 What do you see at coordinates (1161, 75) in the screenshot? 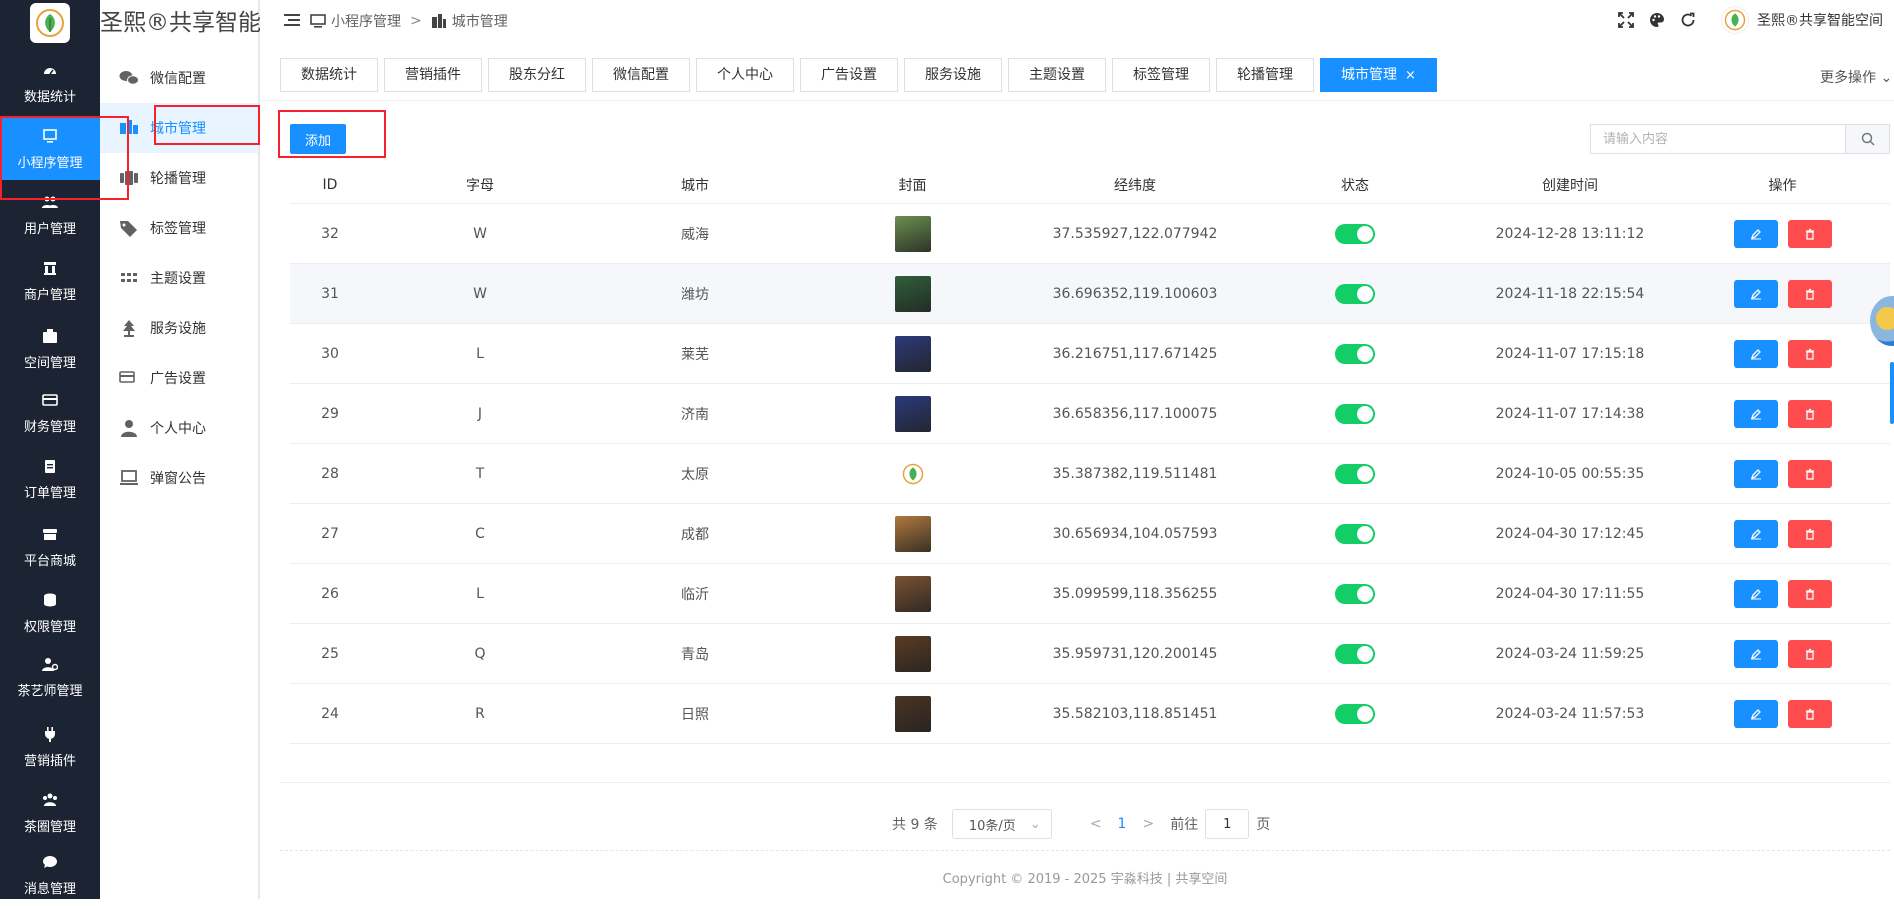
I see `tab-8: 标签管理` at bounding box center [1161, 75].